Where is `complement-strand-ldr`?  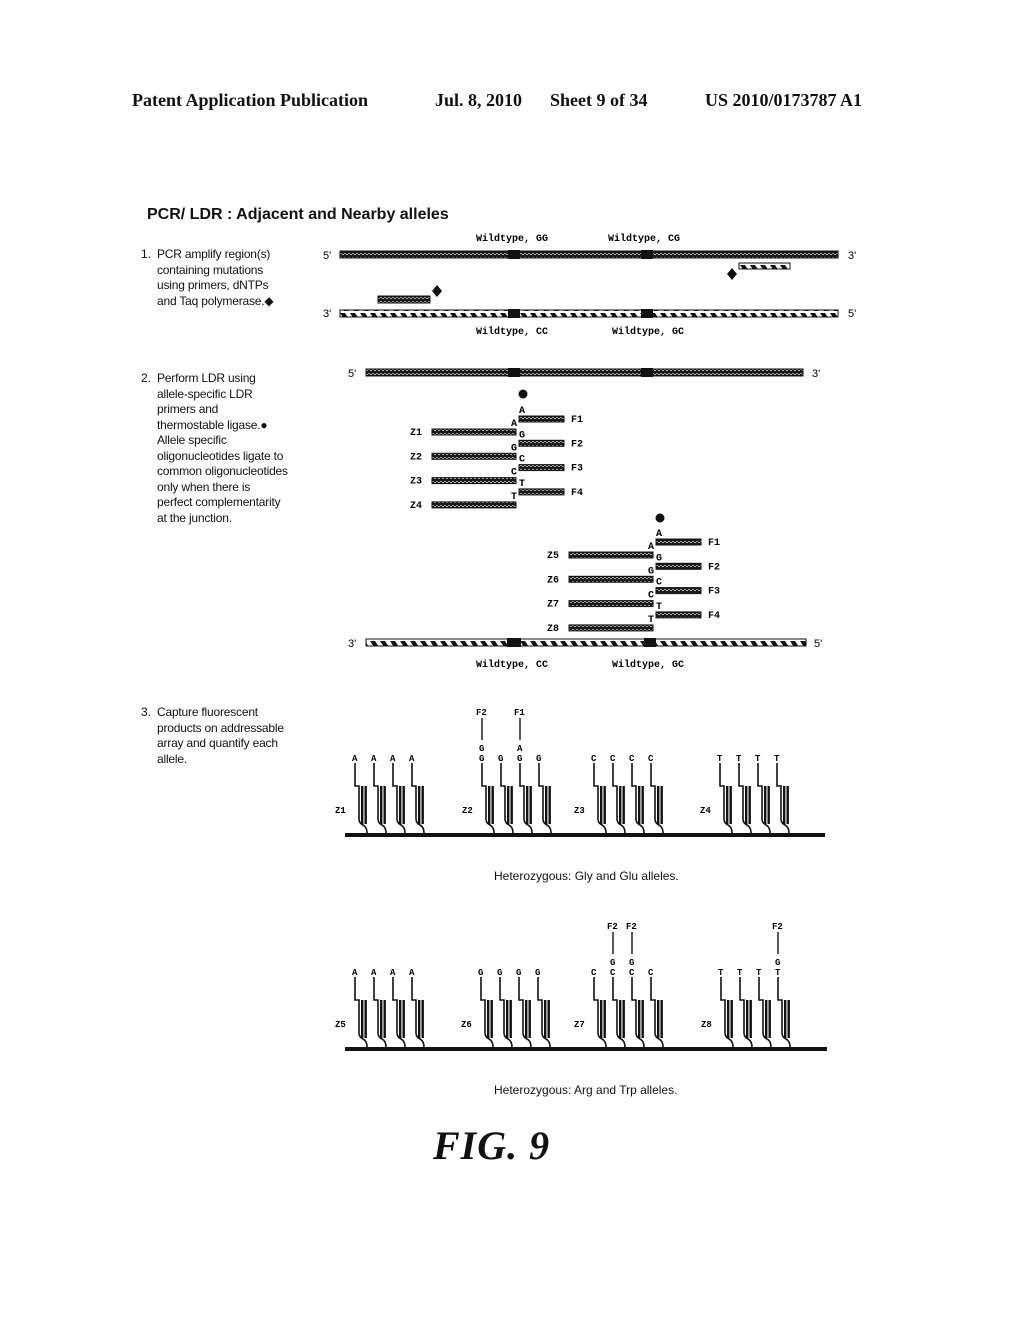 complement-strand-ldr is located at coordinates (586, 642).